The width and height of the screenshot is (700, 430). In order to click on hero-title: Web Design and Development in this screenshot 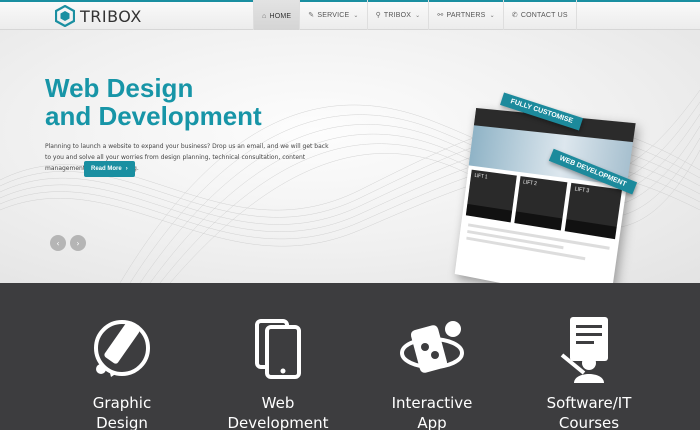, I will do `click(153, 102)`.